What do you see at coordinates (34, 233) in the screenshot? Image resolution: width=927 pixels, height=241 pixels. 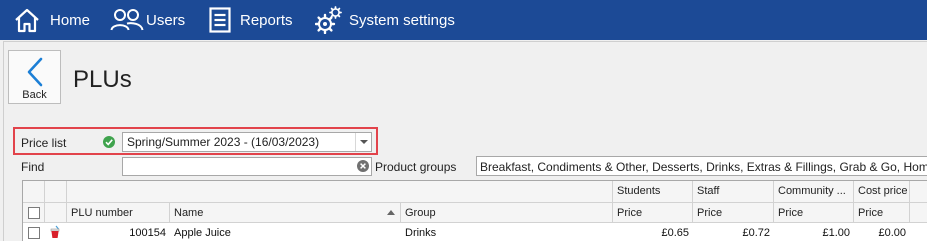 I see `row-checkbox` at bounding box center [34, 233].